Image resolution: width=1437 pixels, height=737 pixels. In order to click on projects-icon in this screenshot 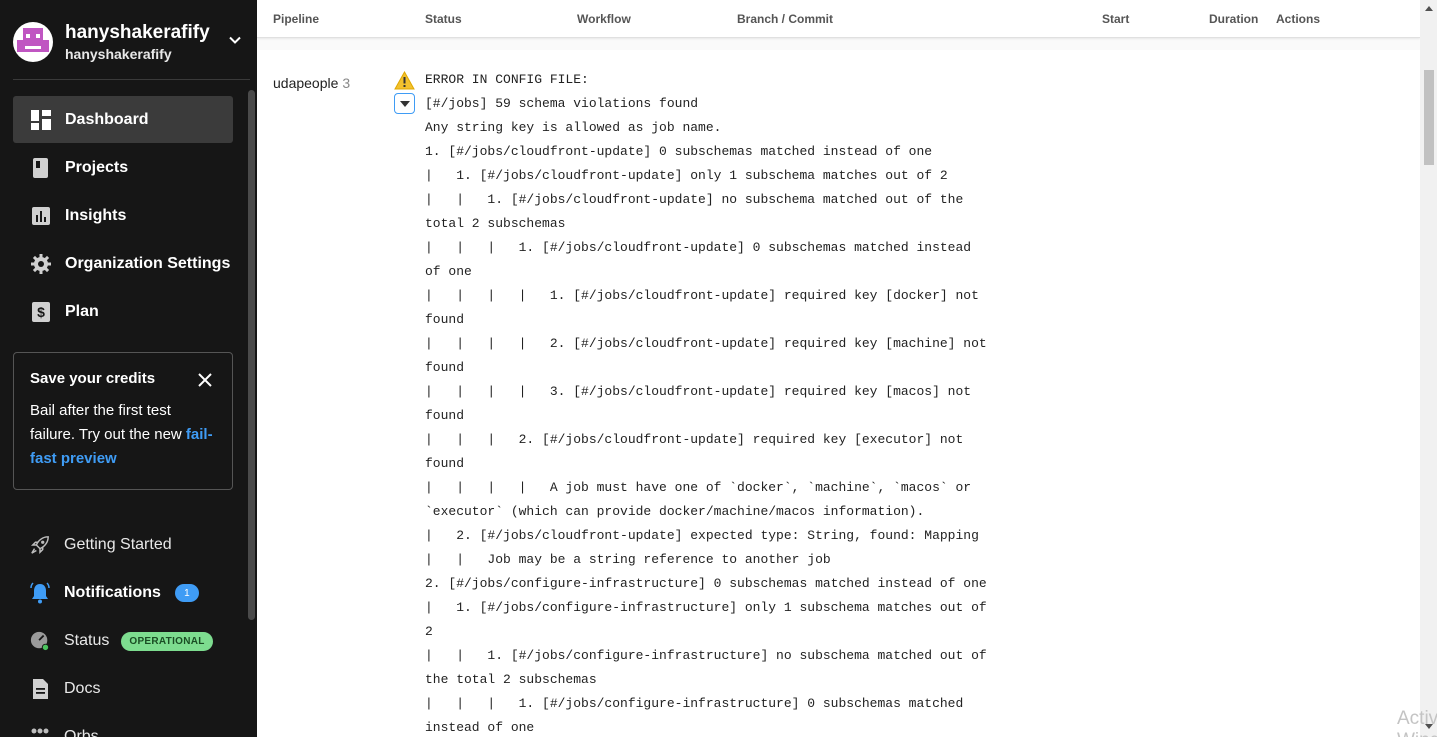, I will do `click(41, 167)`.